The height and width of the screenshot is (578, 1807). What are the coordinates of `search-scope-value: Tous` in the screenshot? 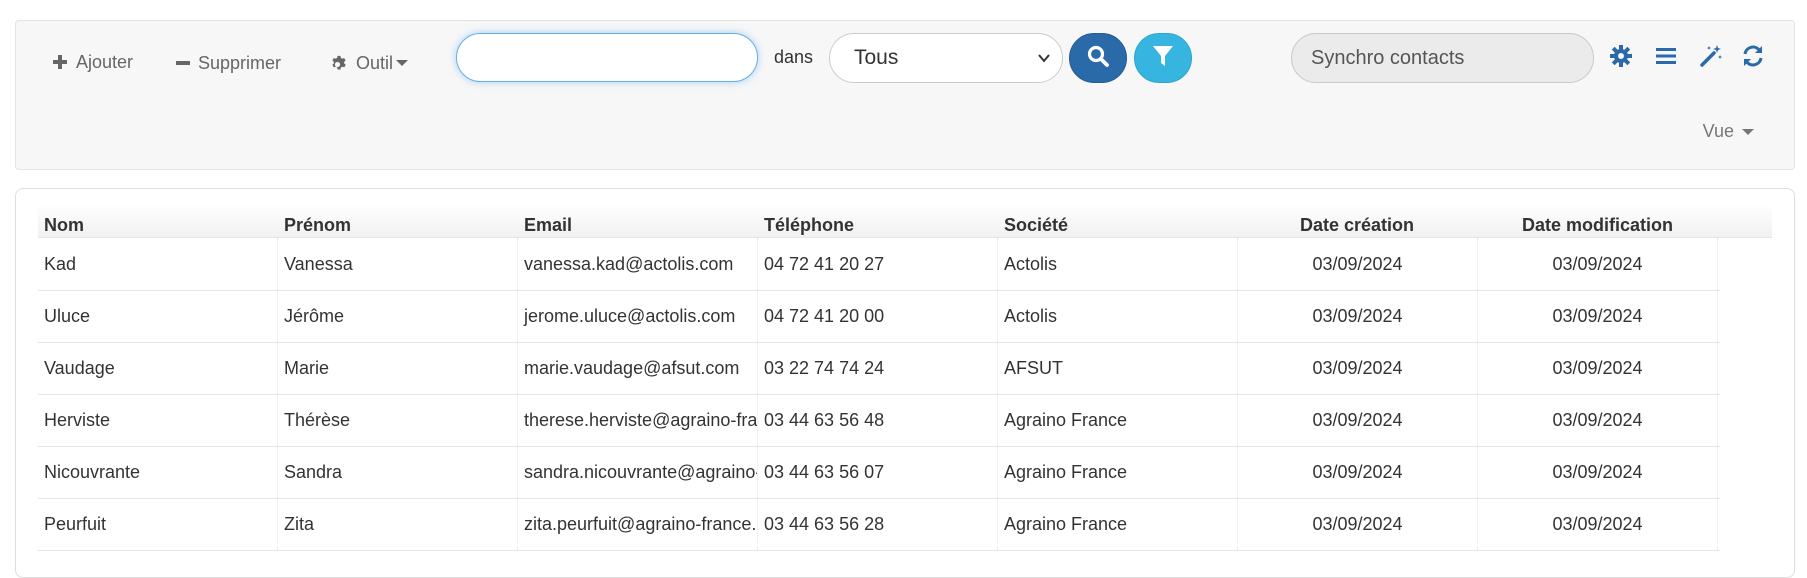 It's located at (876, 57).